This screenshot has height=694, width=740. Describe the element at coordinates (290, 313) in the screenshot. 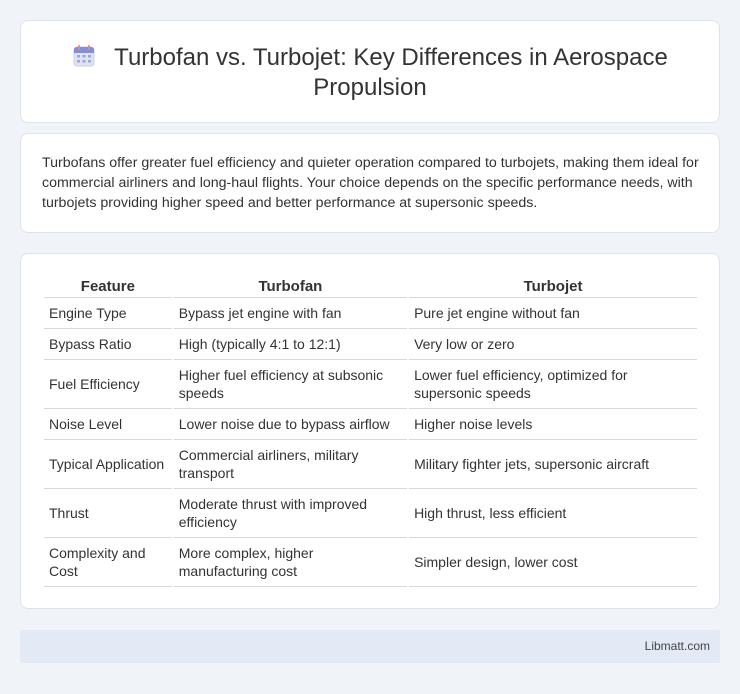

I see `table-cell: Bypass jet engine with fan` at that location.